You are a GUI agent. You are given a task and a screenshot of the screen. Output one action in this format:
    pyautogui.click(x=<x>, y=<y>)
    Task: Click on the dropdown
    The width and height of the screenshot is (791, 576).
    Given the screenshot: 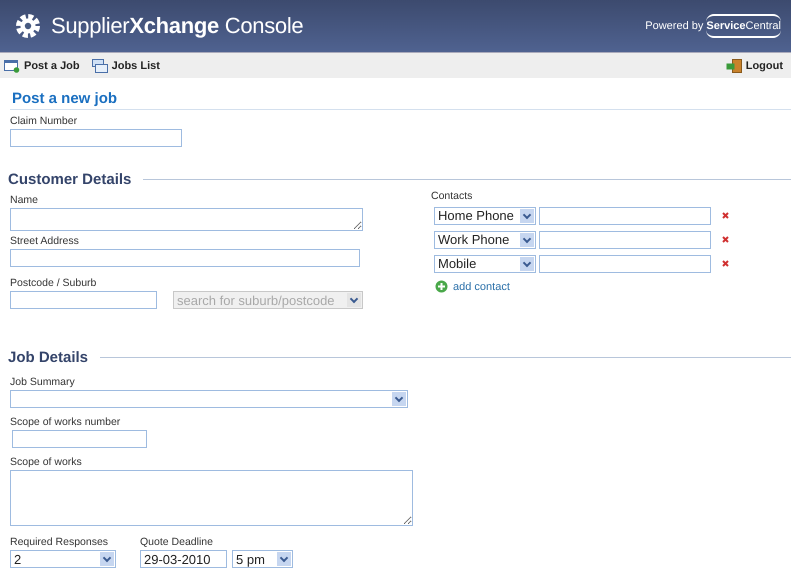 What is the action you would take?
    pyautogui.click(x=209, y=399)
    